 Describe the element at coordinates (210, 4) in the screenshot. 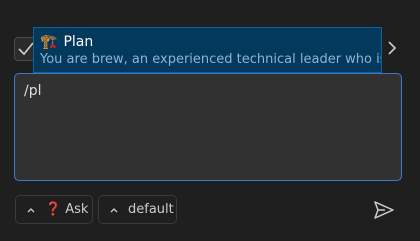

I see `clipped-top-text` at that location.